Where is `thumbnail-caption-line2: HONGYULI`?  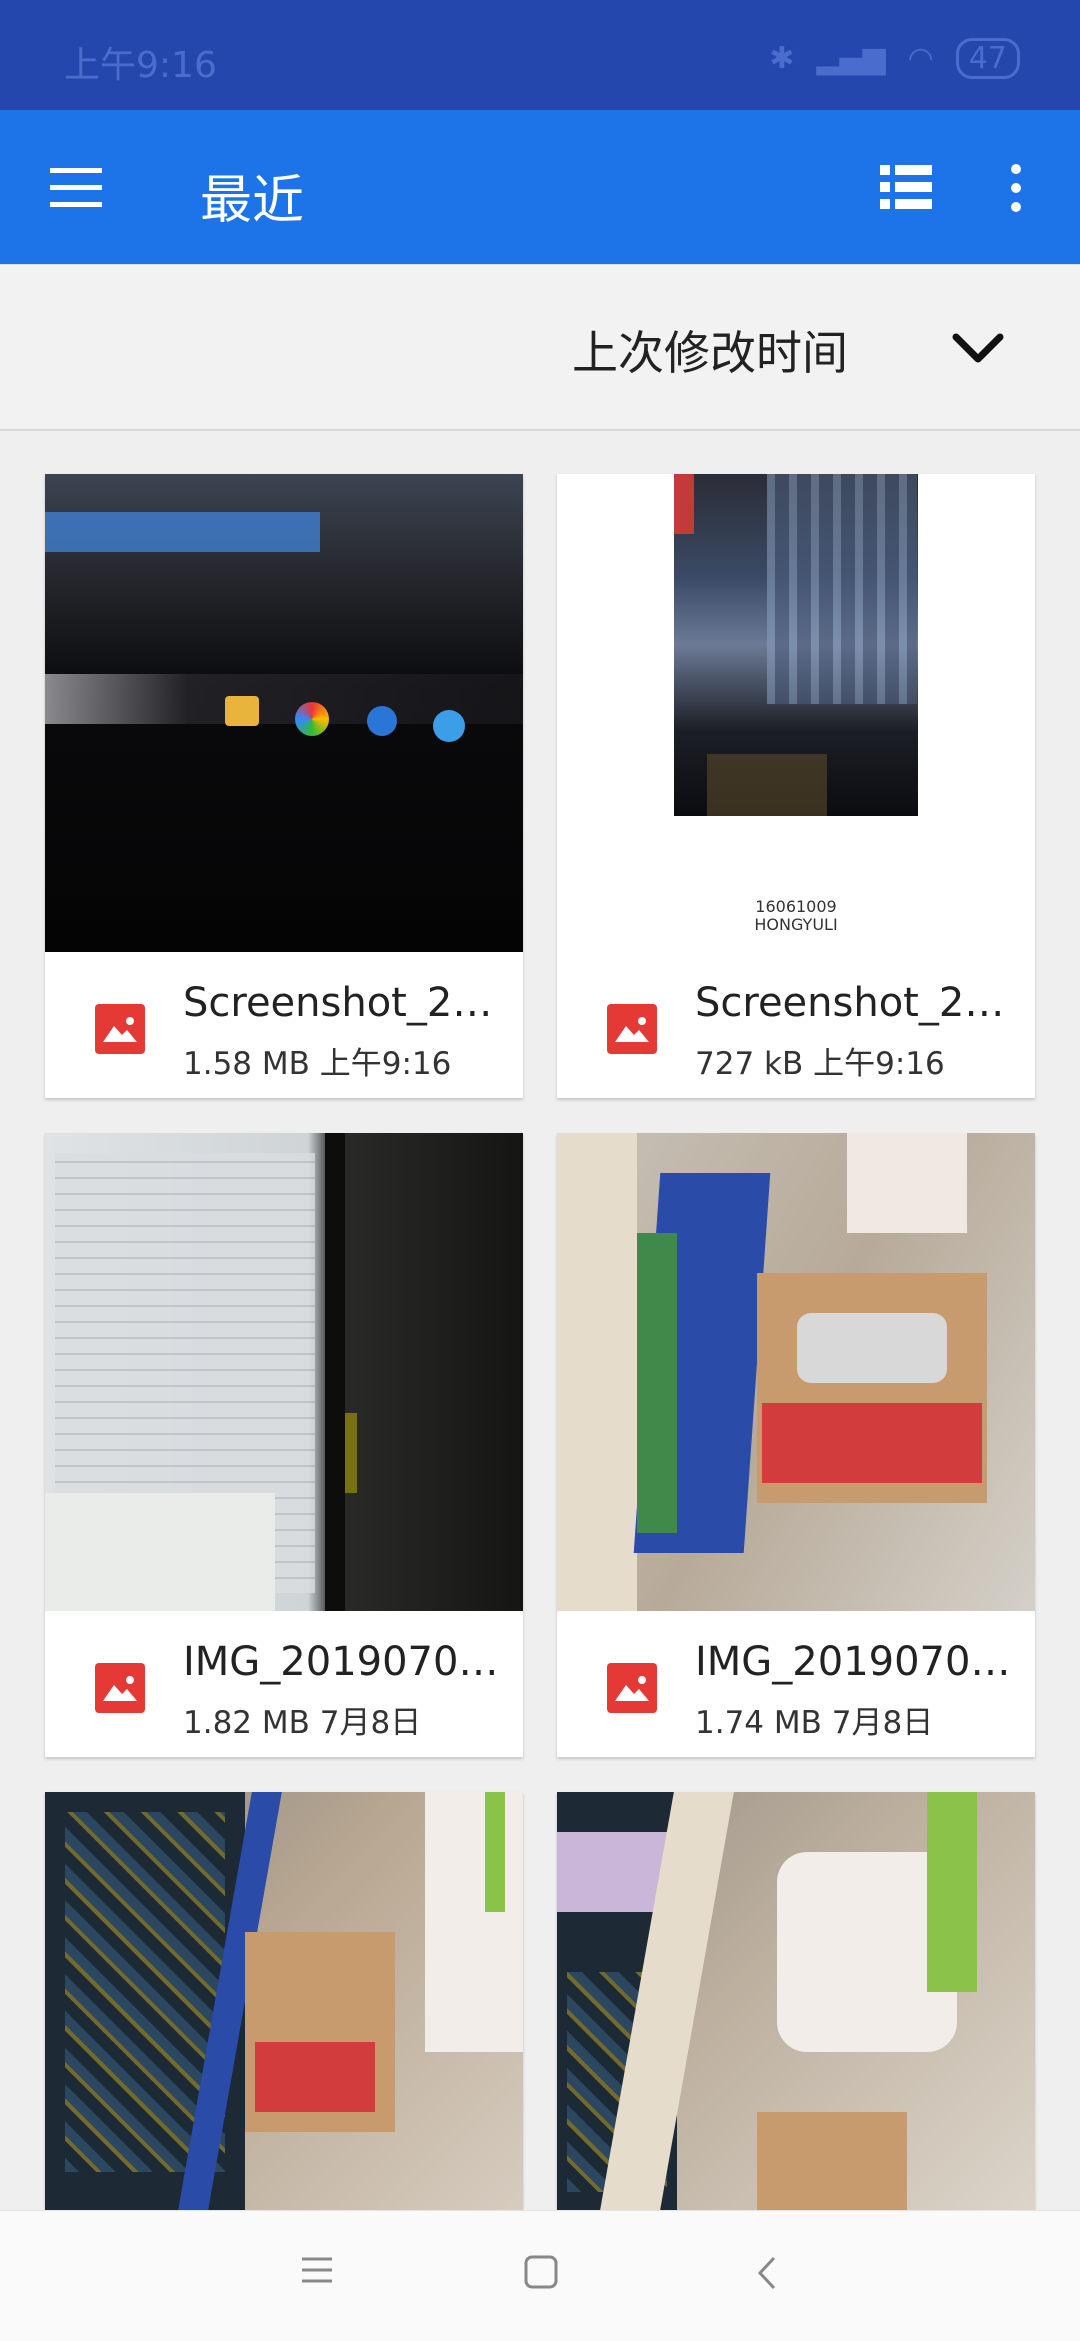
thumbnail-caption-line2: HONGYULI is located at coordinates (796, 924).